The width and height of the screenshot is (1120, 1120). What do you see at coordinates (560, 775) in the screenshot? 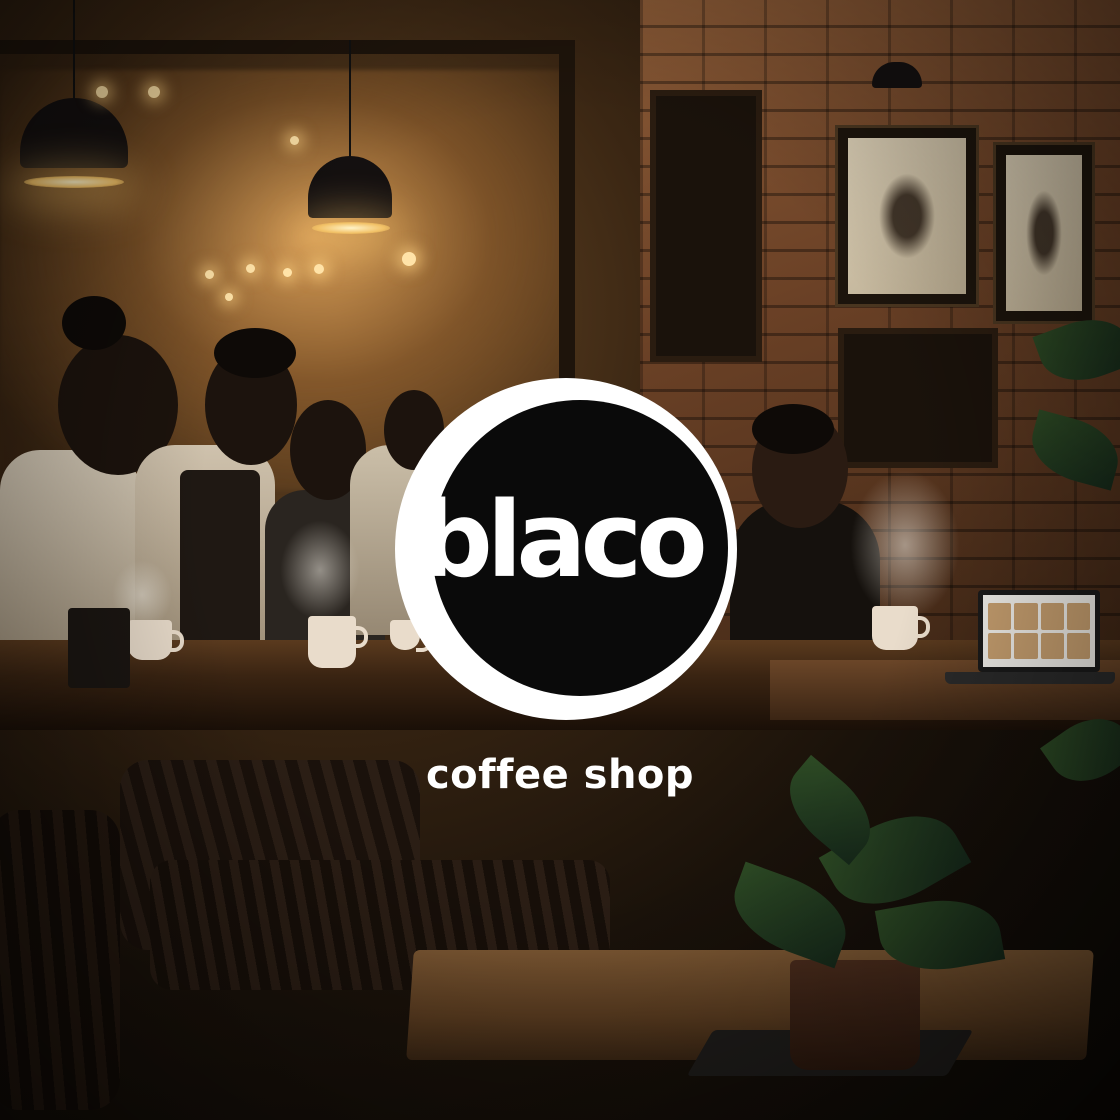
I see `brand-tagline: coffee shop` at bounding box center [560, 775].